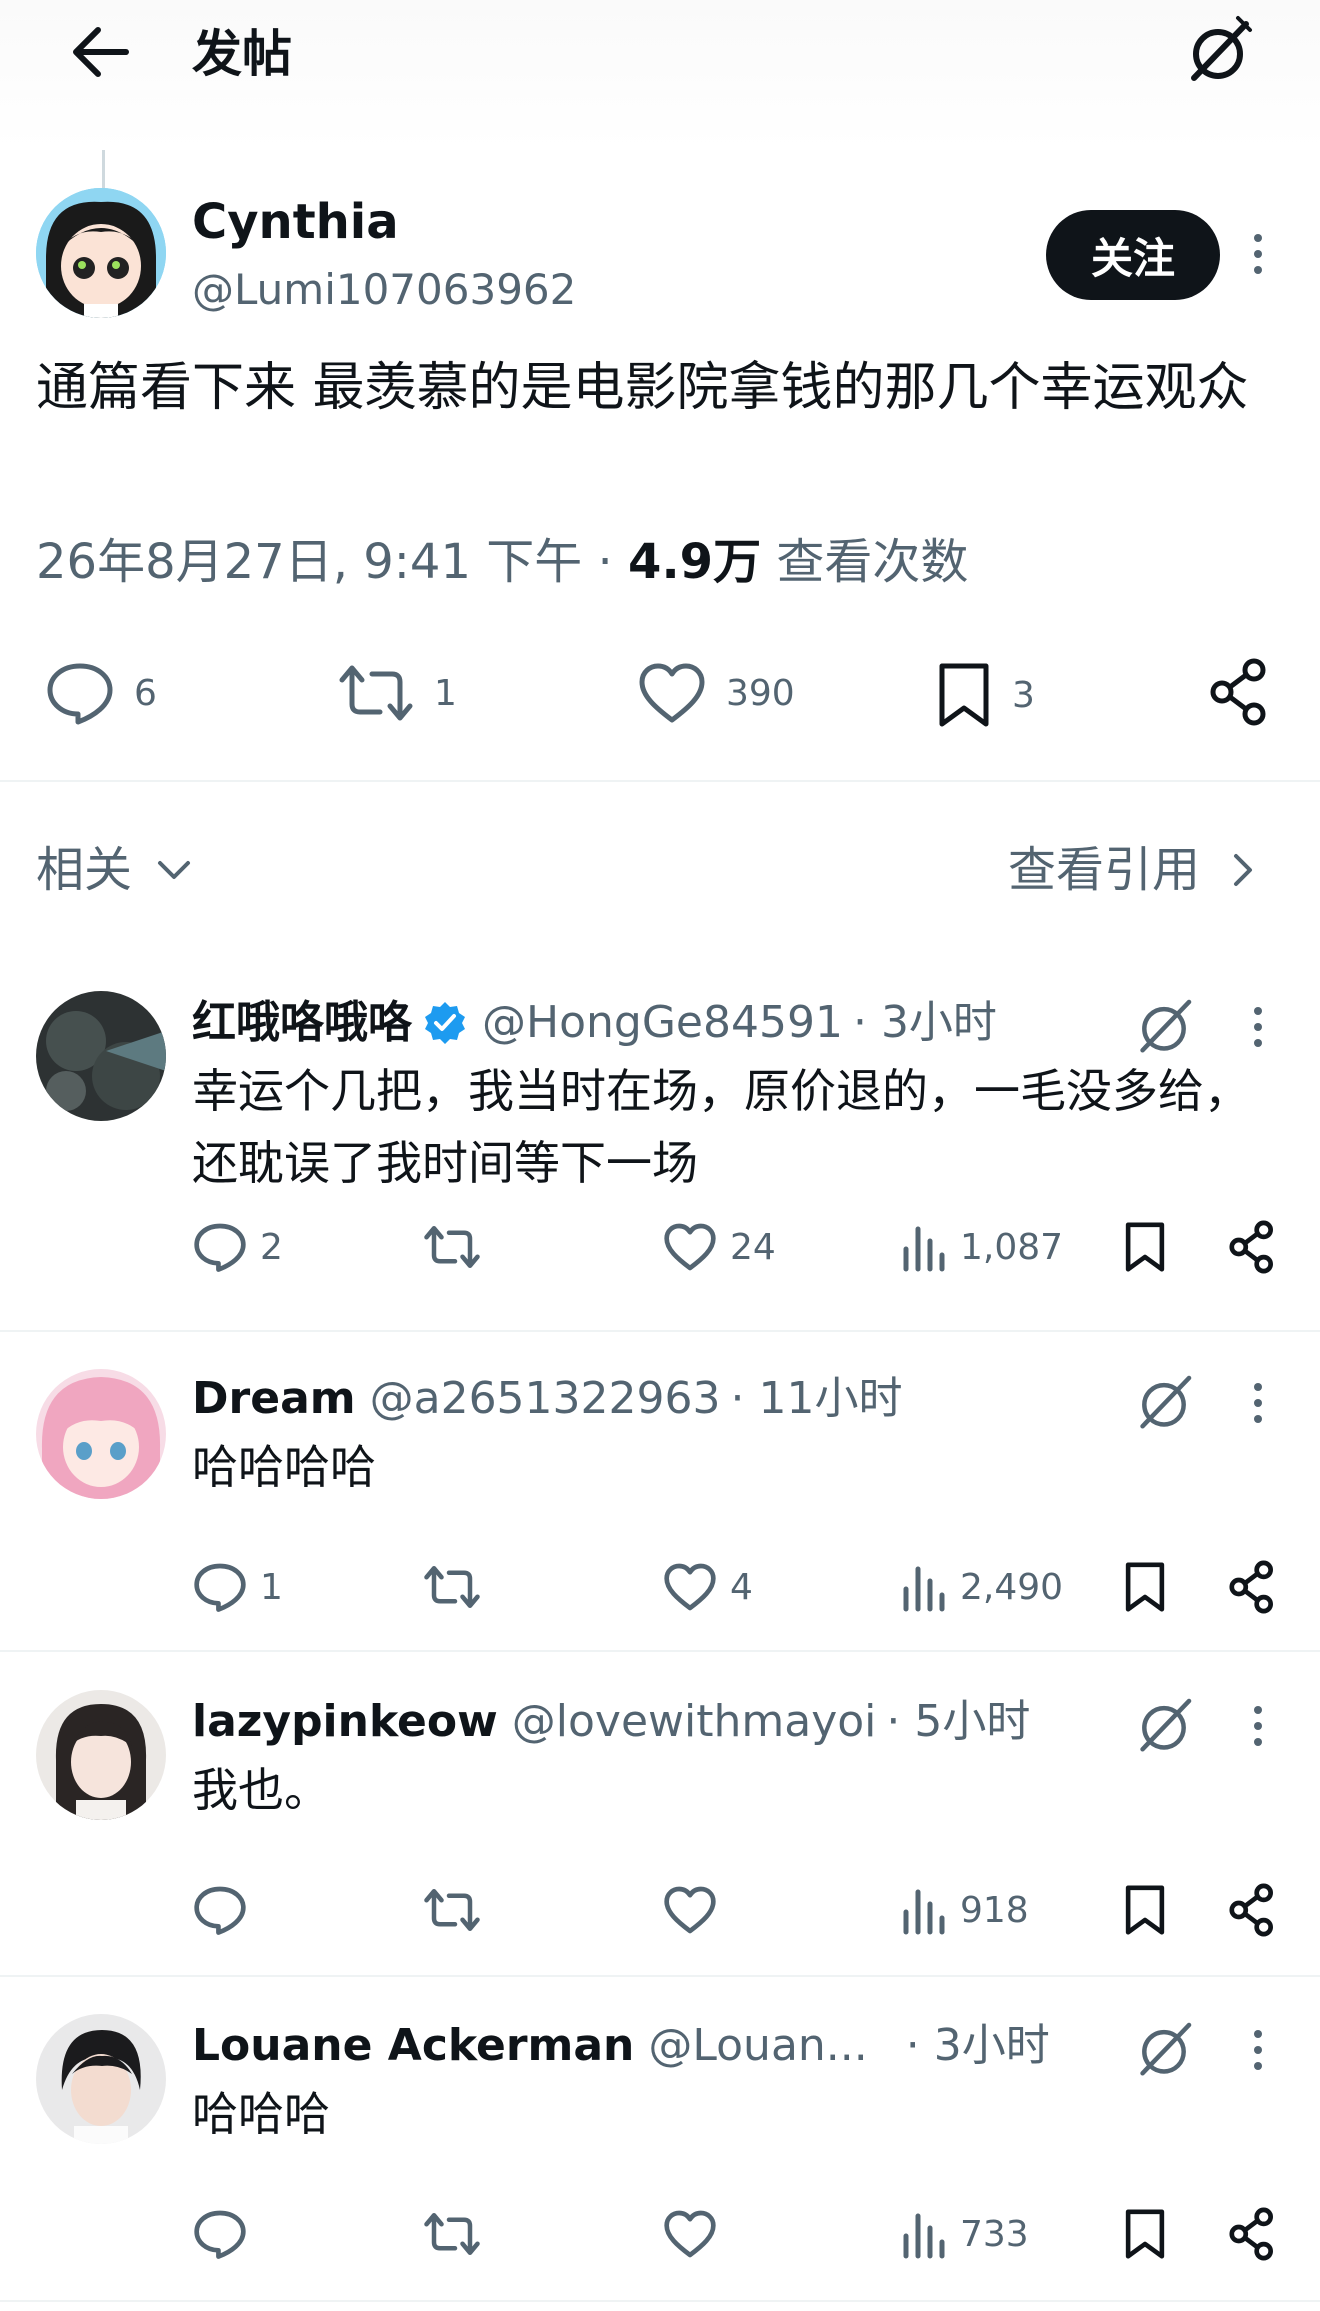  I want to click on views-button: 733, so click(964, 2234).